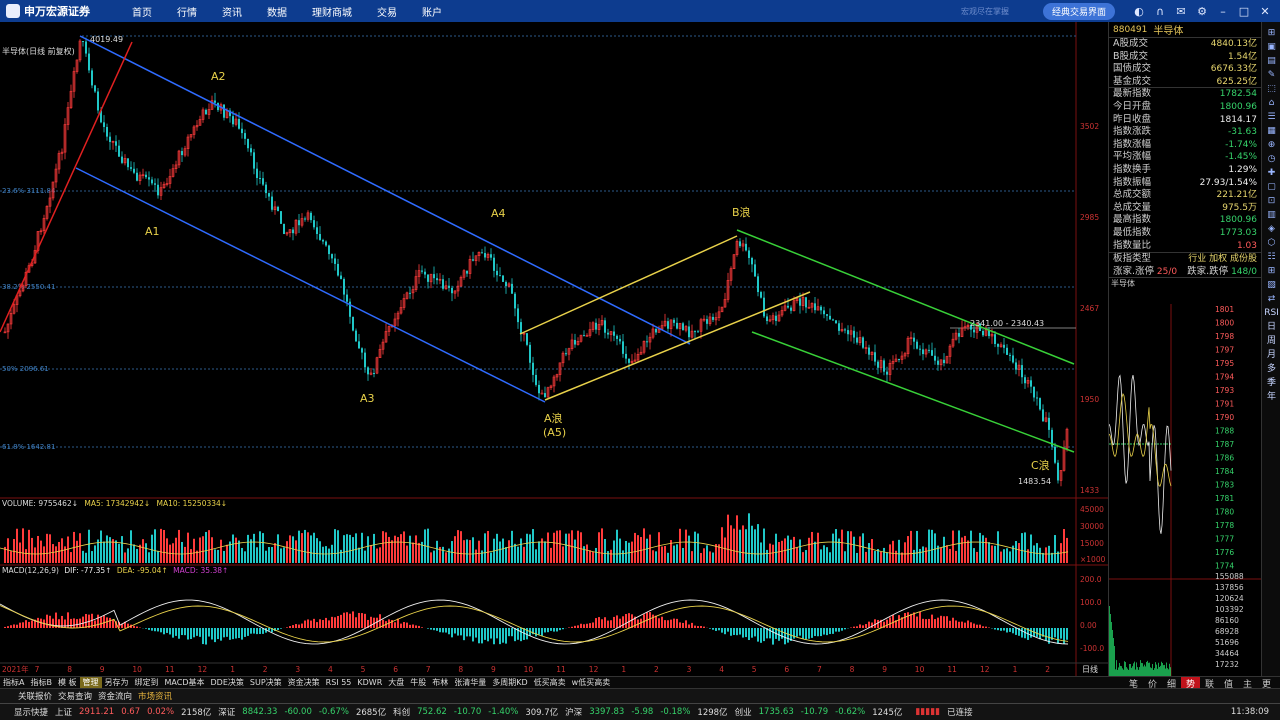 This screenshot has width=1280, height=720. Describe the element at coordinates (90, 682) in the screenshot. I see `indicator-tab: 管理` at that location.